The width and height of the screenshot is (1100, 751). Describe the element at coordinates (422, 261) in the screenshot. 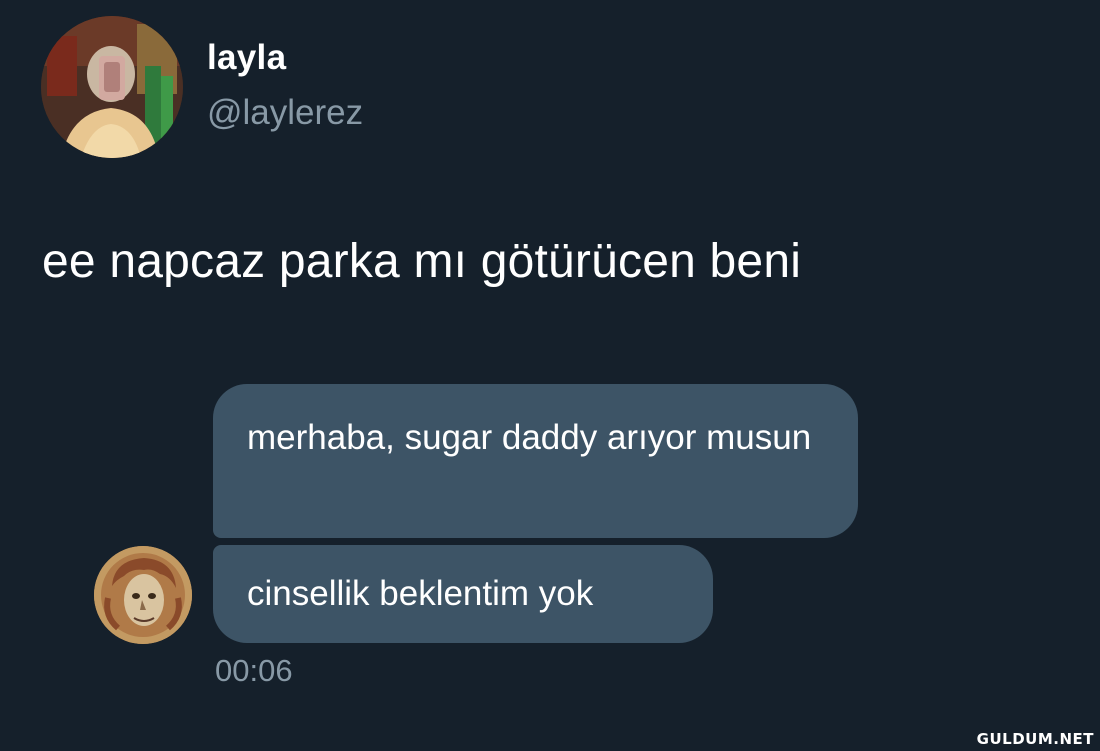

I see `tweet-text: ee napcaz parka mı götürücen beni` at that location.